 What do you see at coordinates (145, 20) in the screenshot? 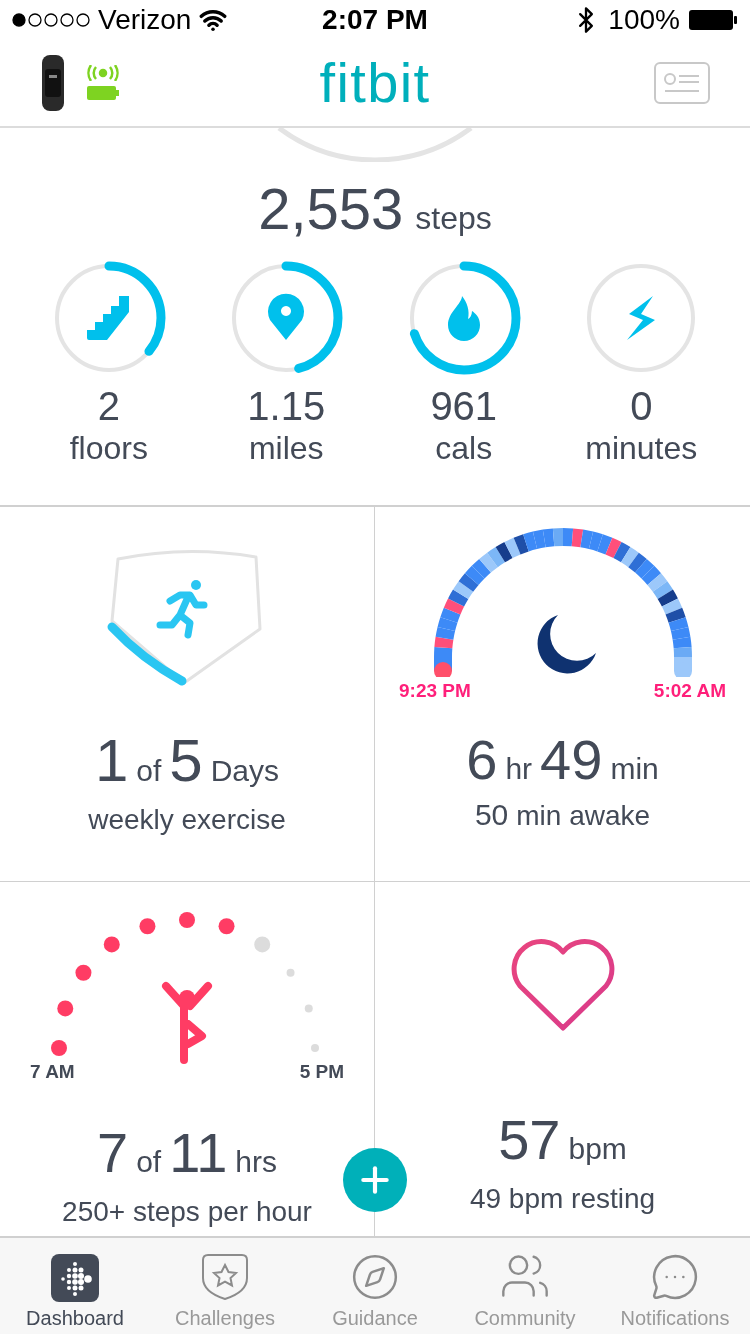
I see `carrier-name: Verizon` at bounding box center [145, 20].